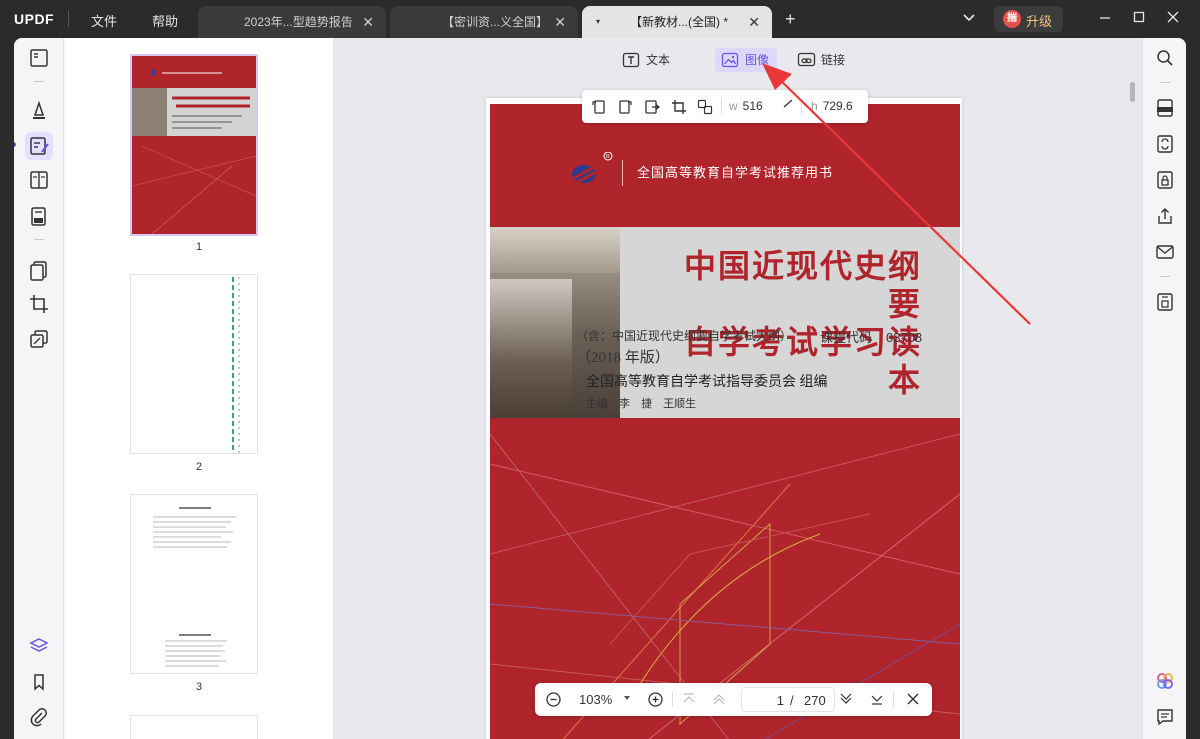  What do you see at coordinates (725, 106) in the screenshot?
I see `image-property-bar: w 516 h 729.6` at bounding box center [725, 106].